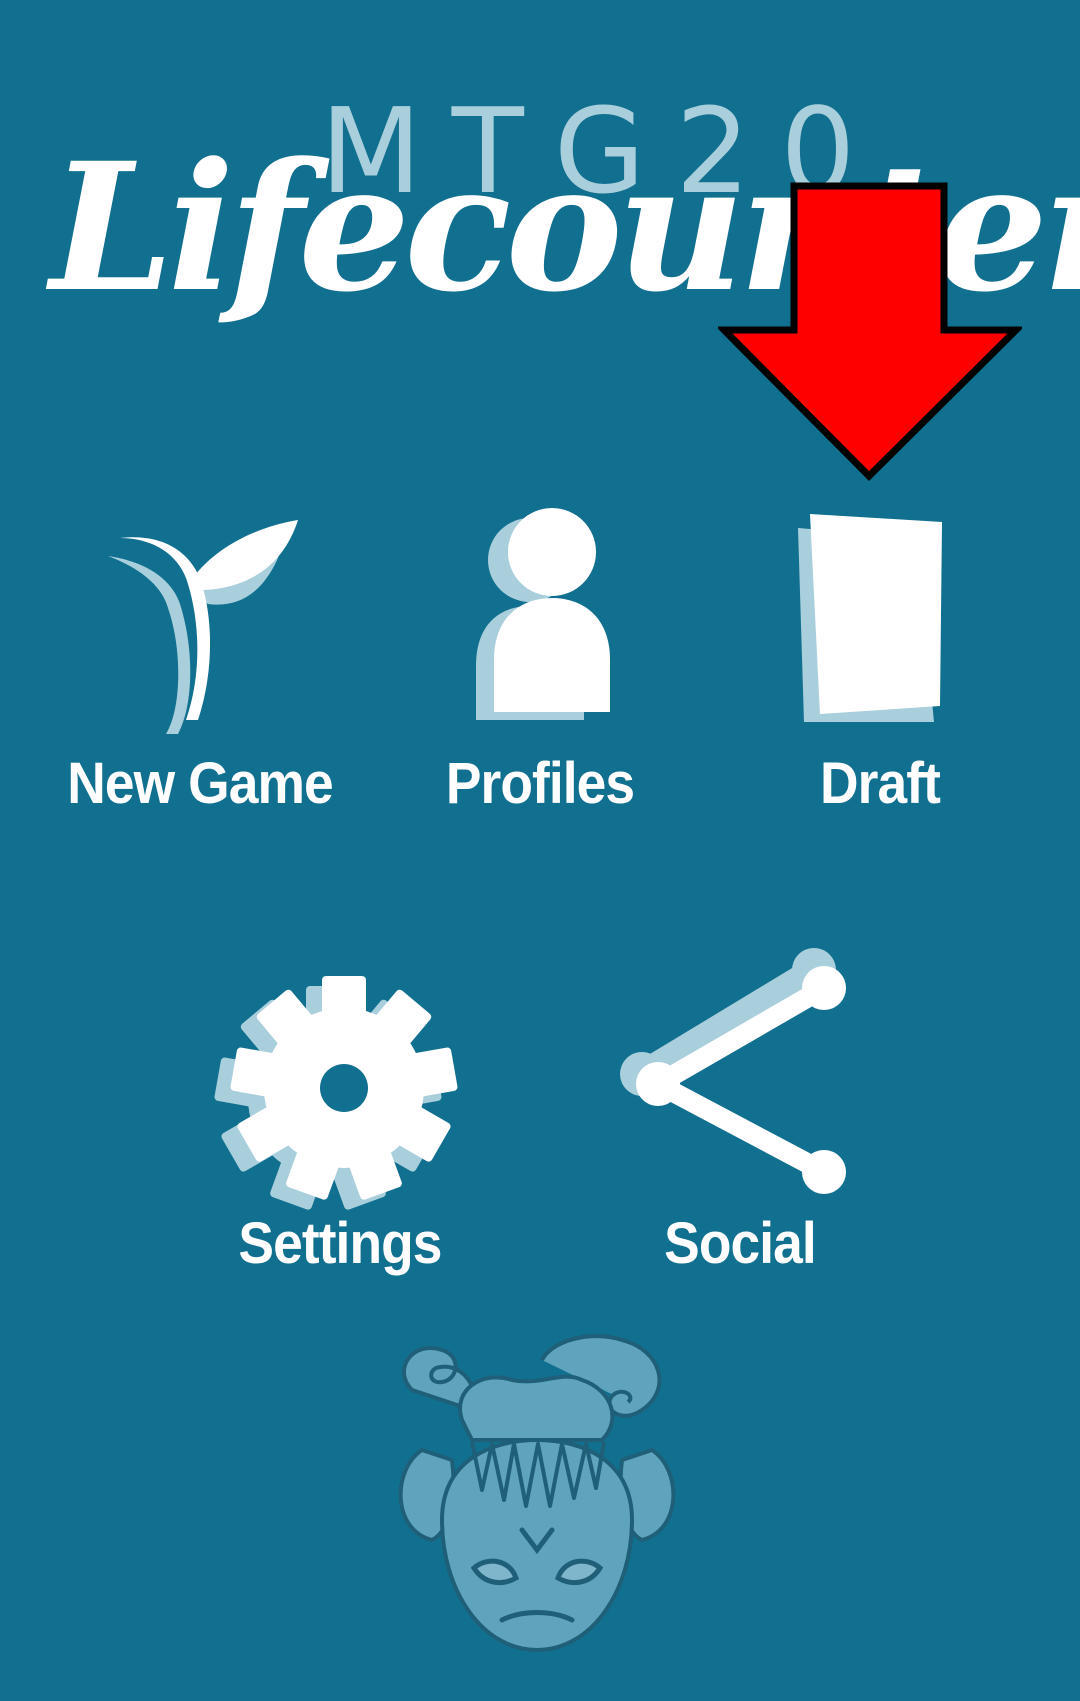  Describe the element at coordinates (340, 1243) in the screenshot. I see `settings-label: Settings` at that location.